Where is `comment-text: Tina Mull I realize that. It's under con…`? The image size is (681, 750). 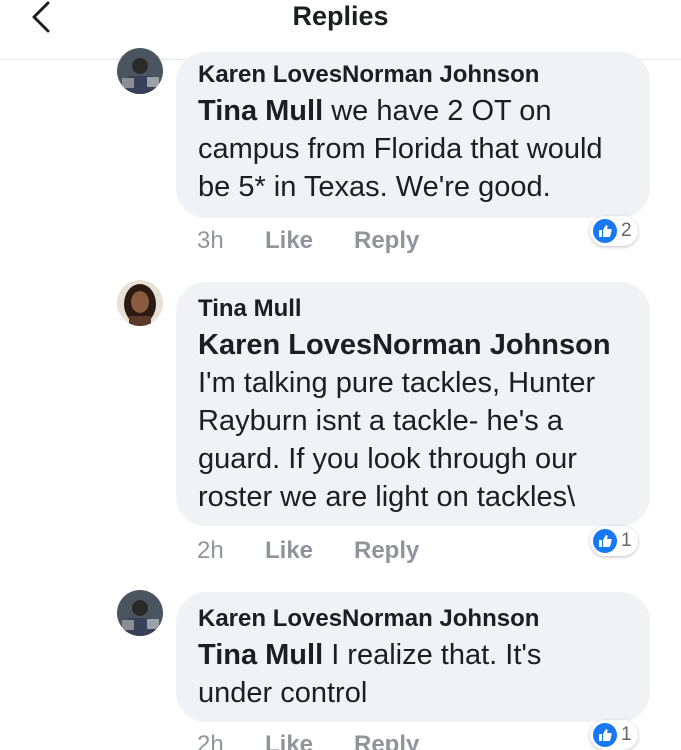 comment-text: Tina Mull I realize that. It's under con… is located at coordinates (370, 674).